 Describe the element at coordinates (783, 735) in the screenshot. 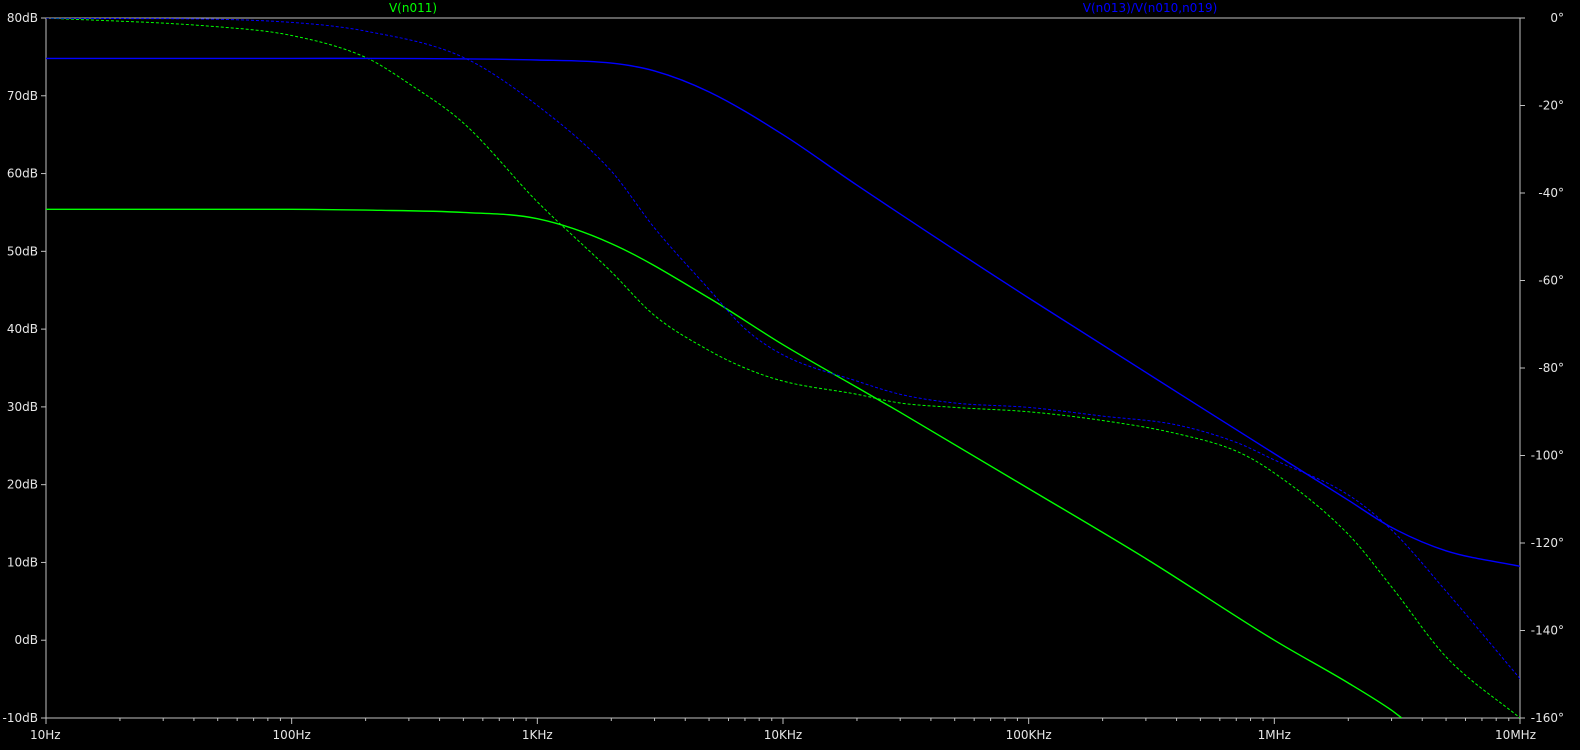

I see `x-tick-label: 10KHz` at that location.